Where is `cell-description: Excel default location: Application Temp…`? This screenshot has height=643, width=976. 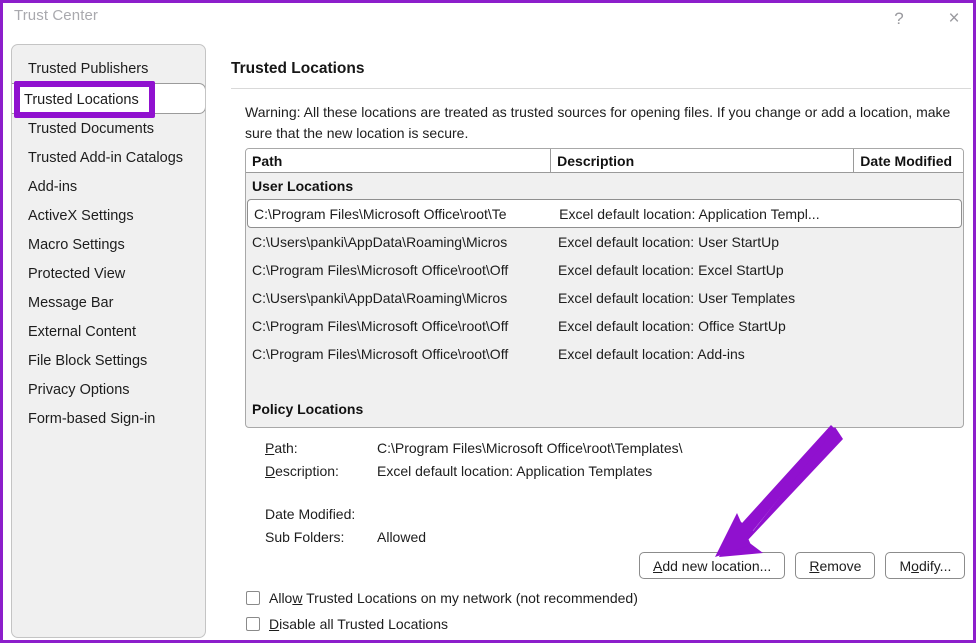 cell-description: Excel default location: Application Temp… is located at coordinates (689, 213).